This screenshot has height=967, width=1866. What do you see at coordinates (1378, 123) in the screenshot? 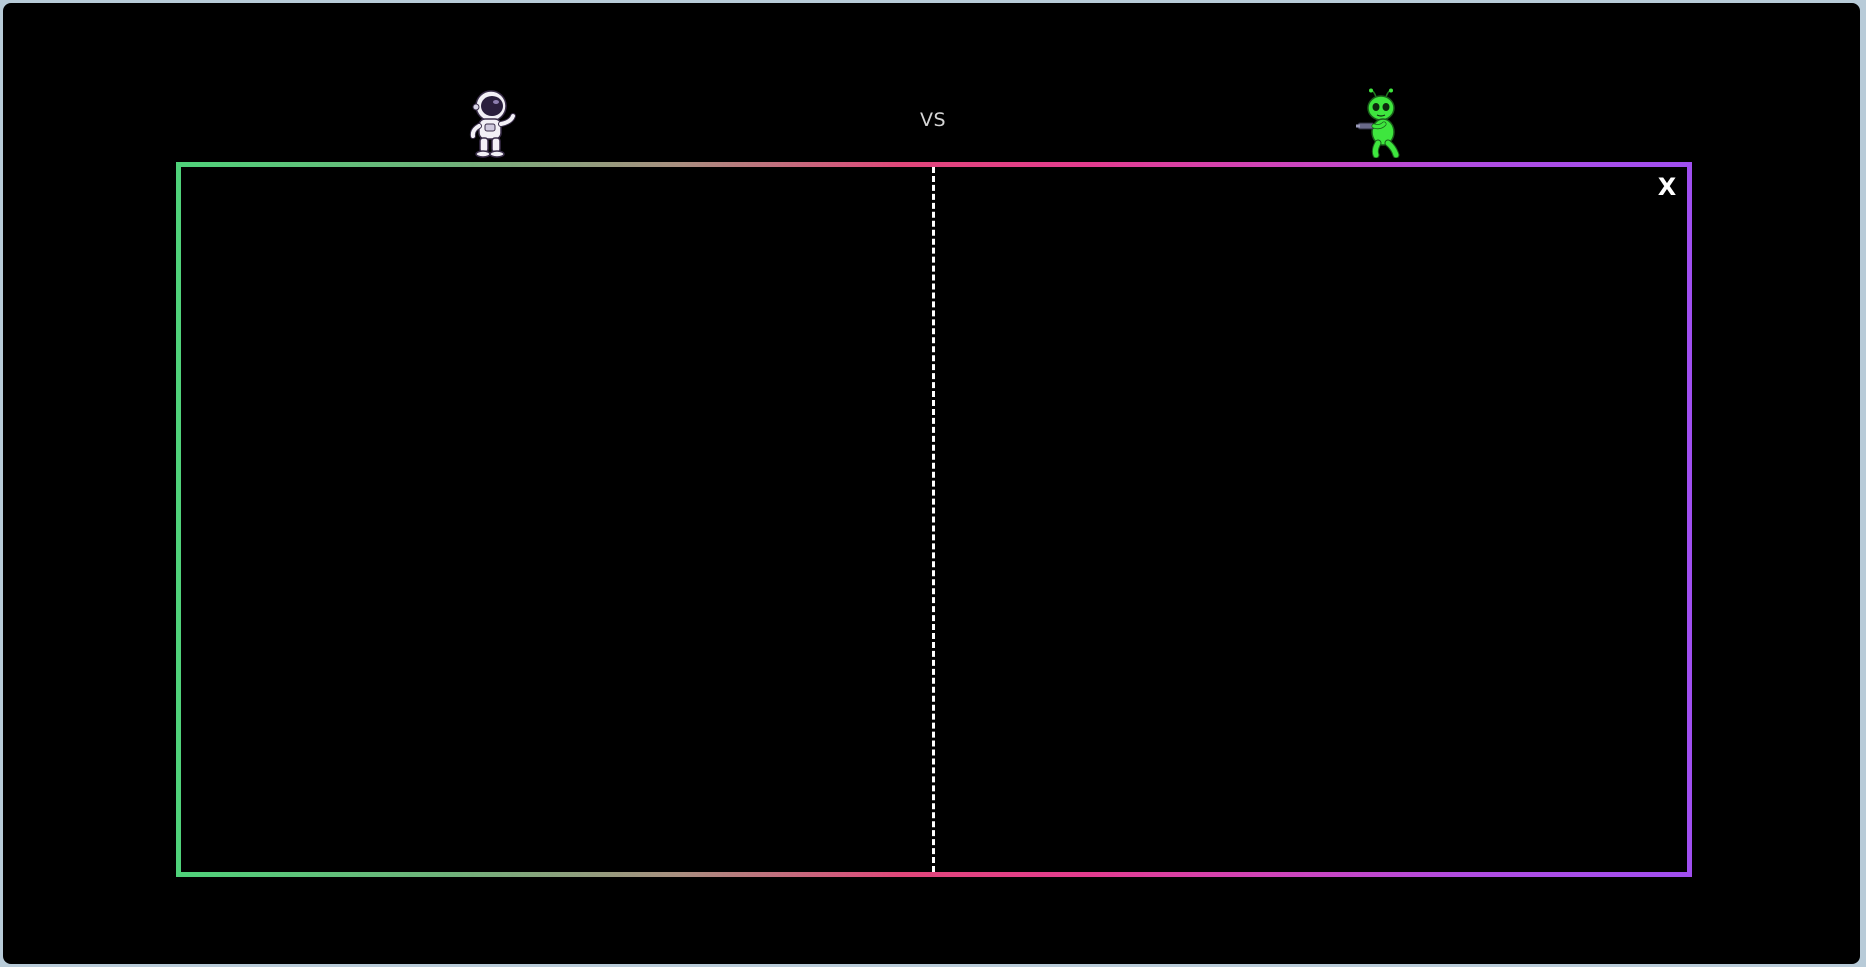
I see `alien-icon` at bounding box center [1378, 123].